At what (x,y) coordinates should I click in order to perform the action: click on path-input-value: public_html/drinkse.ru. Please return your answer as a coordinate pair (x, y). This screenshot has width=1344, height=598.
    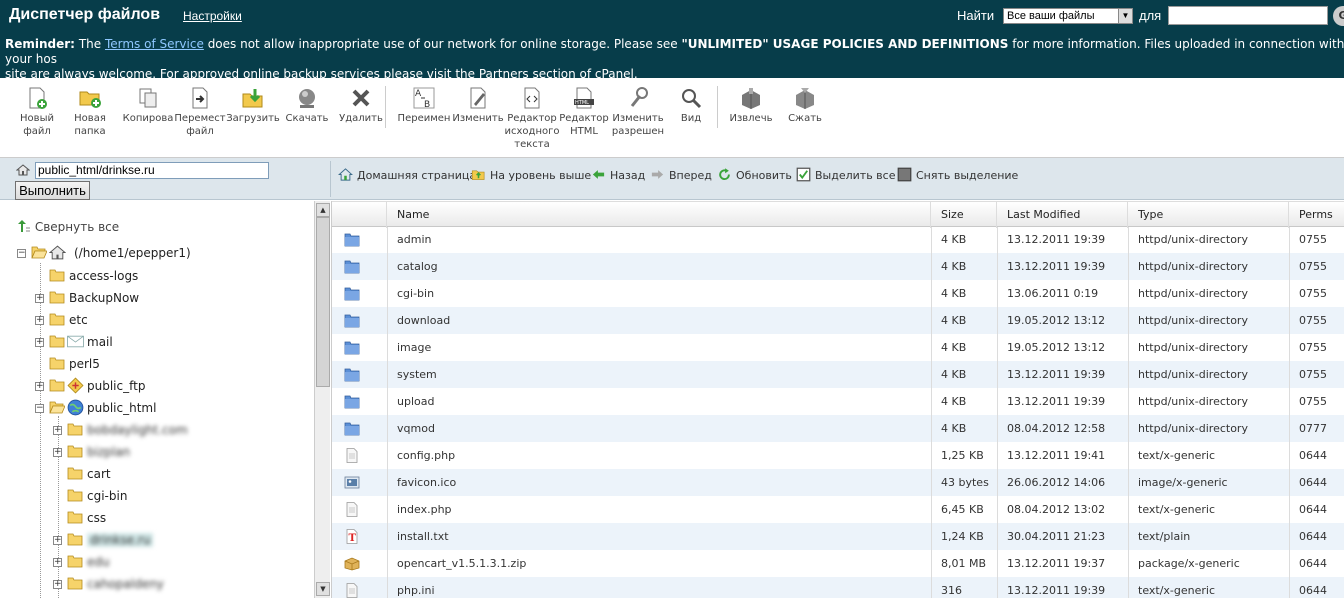
    Looking at the image, I should click on (96, 170).